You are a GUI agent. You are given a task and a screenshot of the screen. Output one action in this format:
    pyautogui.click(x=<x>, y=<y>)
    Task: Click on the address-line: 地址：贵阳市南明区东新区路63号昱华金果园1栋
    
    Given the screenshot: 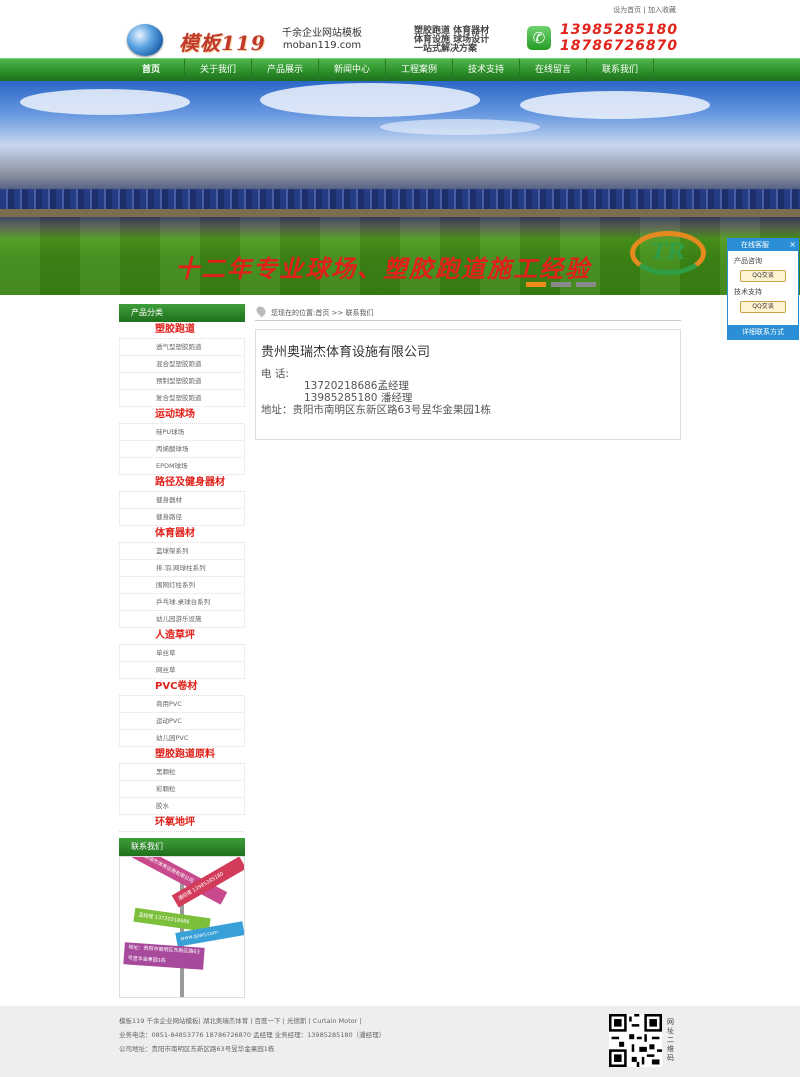 What is the action you would take?
    pyautogui.click(x=376, y=410)
    